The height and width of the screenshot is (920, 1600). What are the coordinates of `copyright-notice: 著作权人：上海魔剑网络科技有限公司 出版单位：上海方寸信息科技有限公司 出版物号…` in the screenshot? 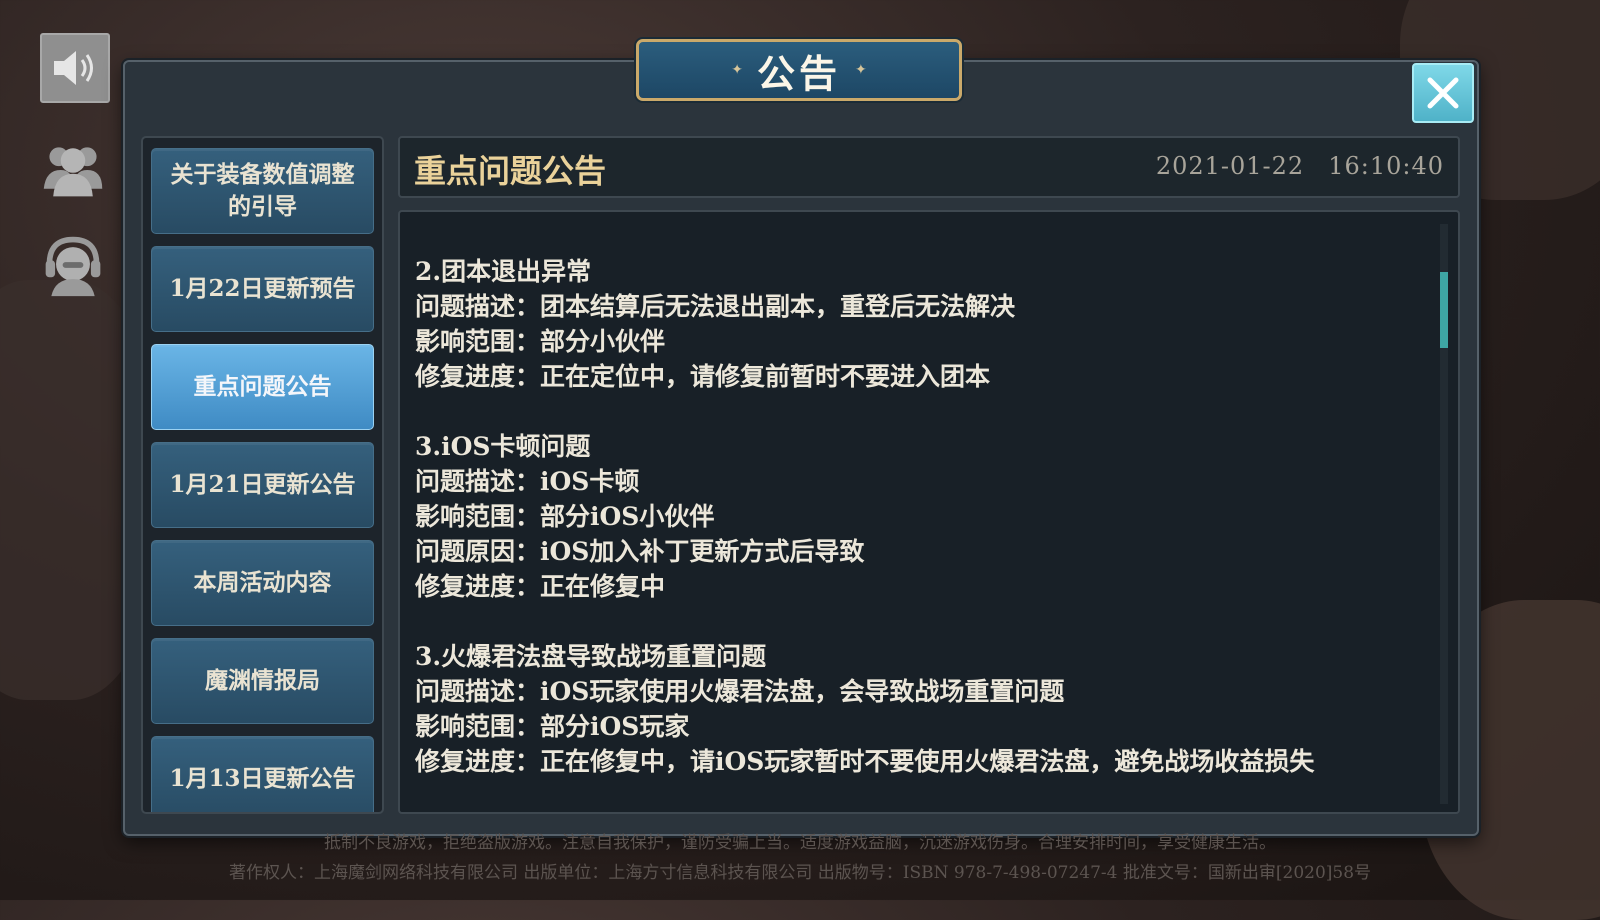 It's located at (800, 873).